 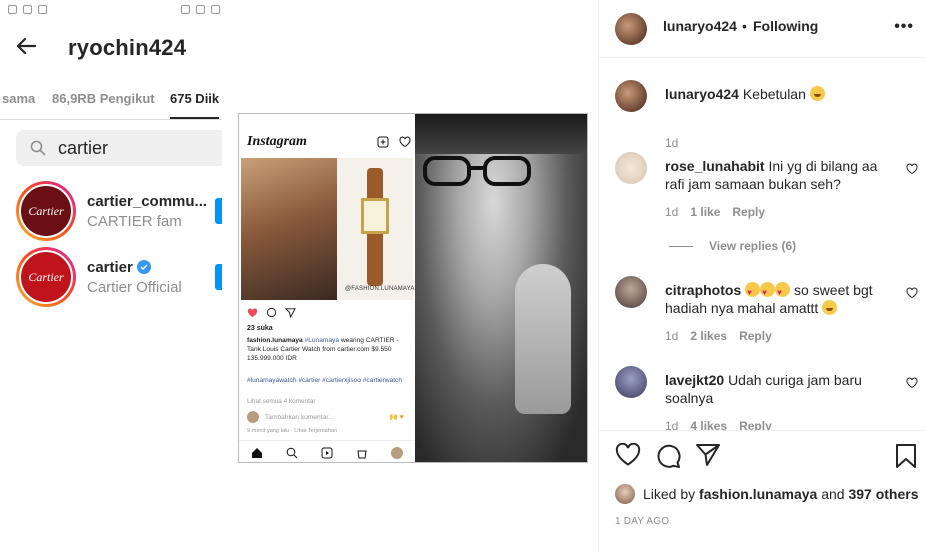 What do you see at coordinates (762, 455) in the screenshot?
I see `post-actions` at bounding box center [762, 455].